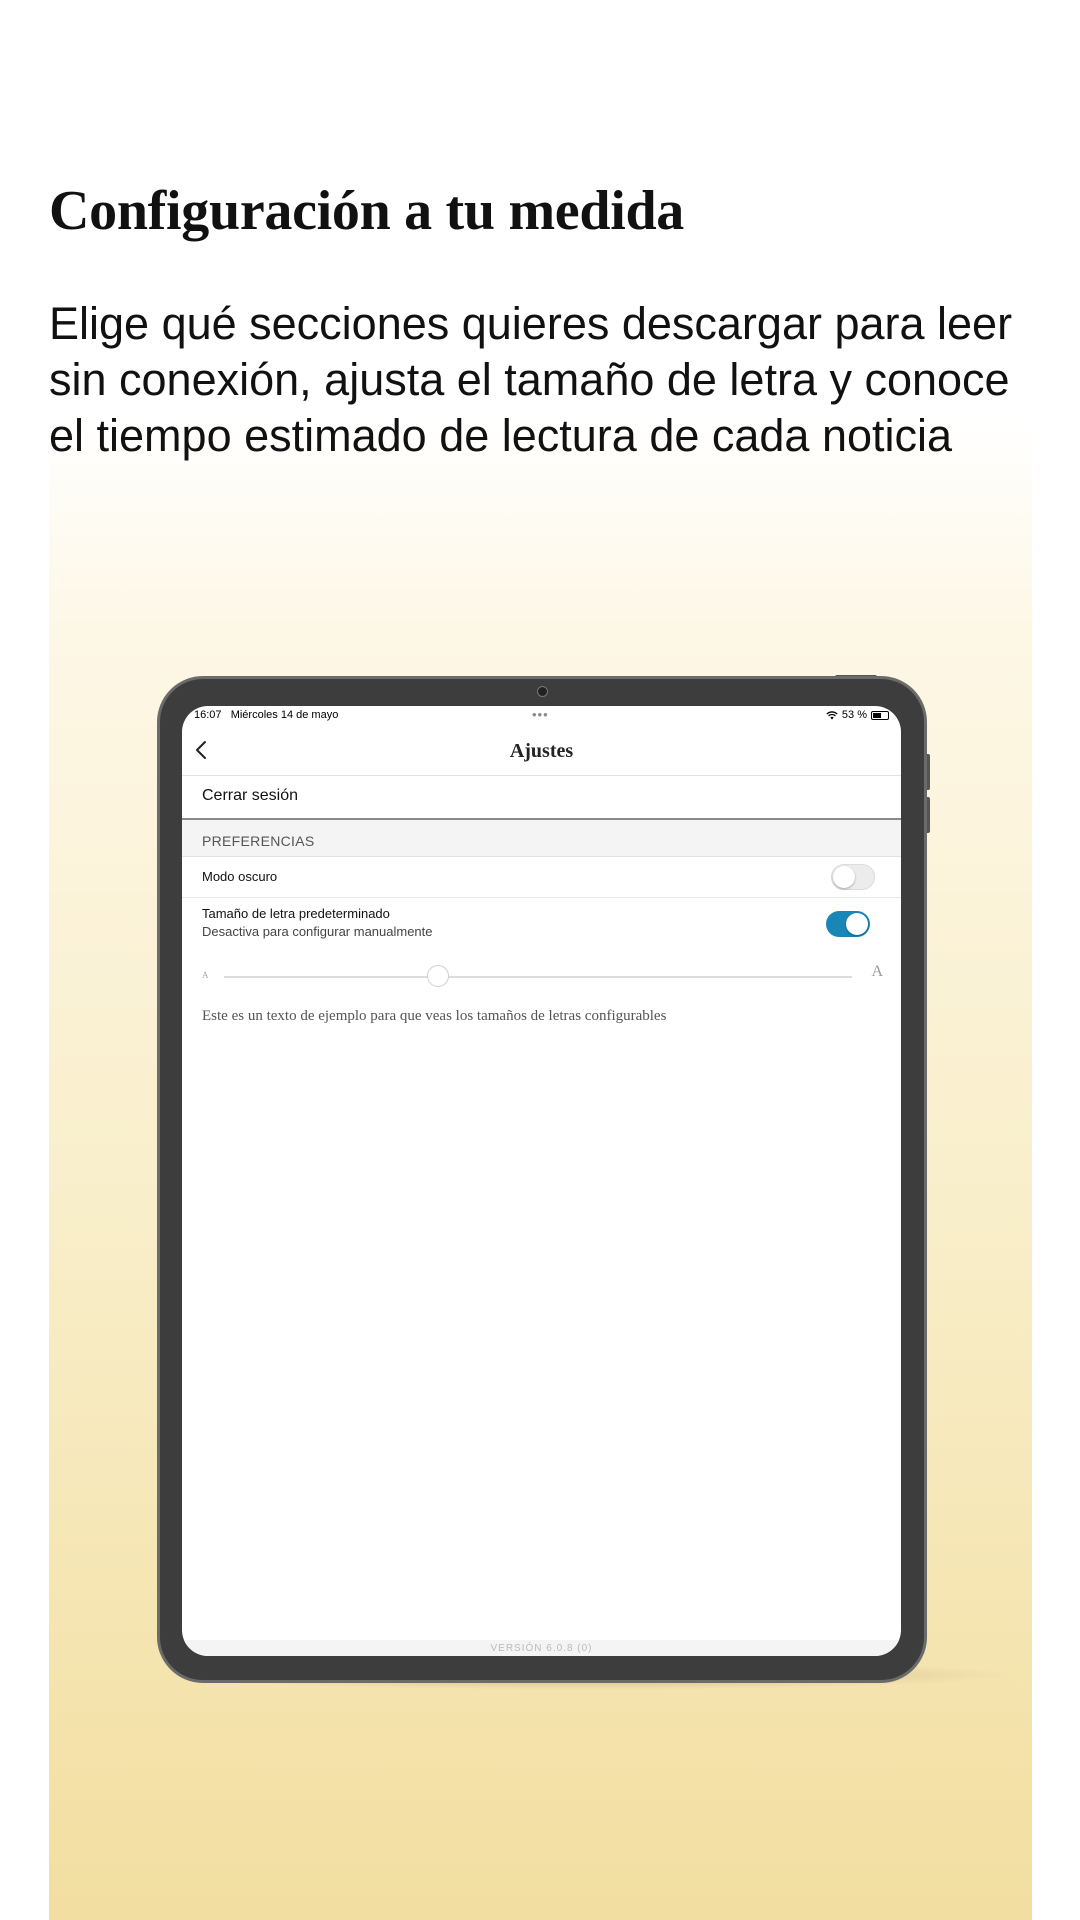  Describe the element at coordinates (541, 798) in the screenshot. I see `logout-row: Cerrar sesión` at that location.